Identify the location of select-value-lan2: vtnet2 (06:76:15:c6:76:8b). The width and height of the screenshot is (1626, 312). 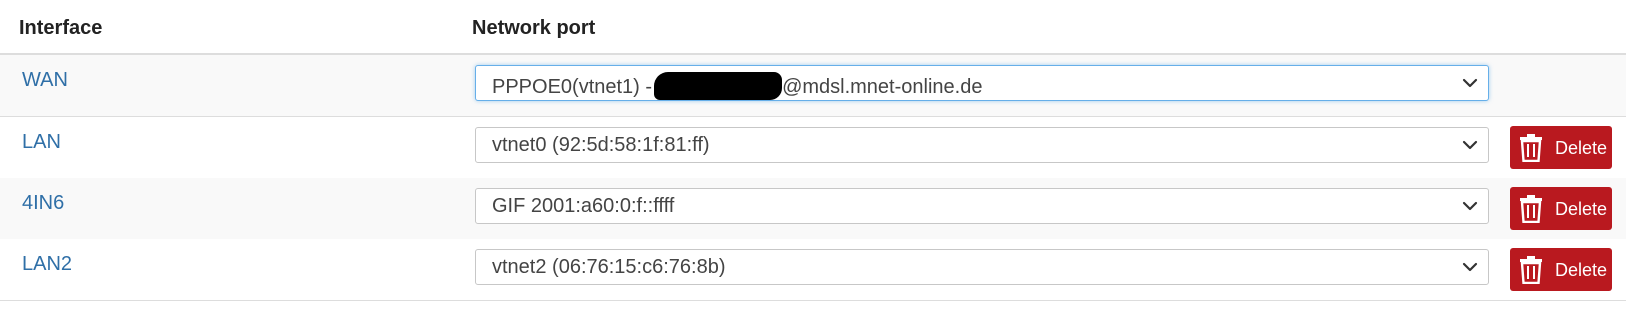
(609, 267).